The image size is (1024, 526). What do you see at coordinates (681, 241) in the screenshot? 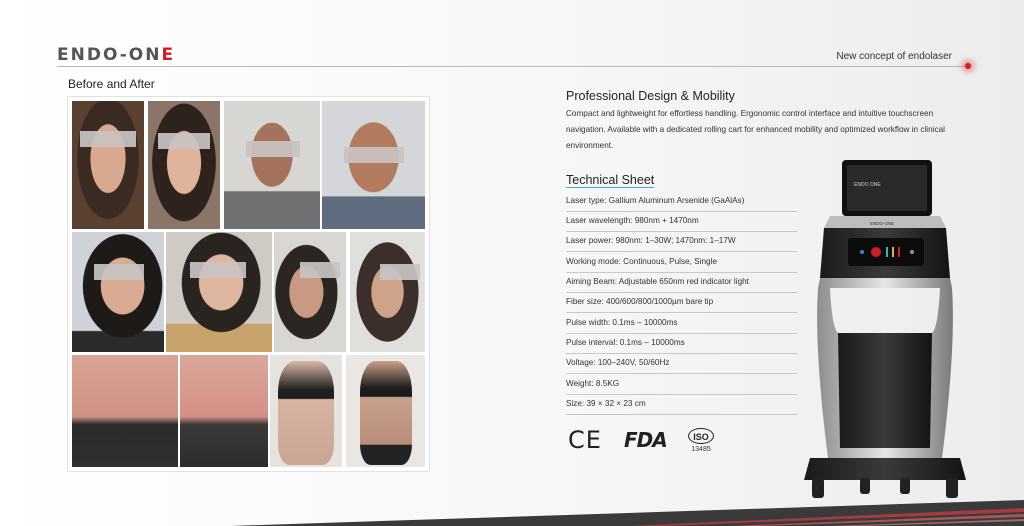
I see `spec-laser-power: Laser power: 980nm: 1–30W; 1470nm: 1–17W` at bounding box center [681, 241].